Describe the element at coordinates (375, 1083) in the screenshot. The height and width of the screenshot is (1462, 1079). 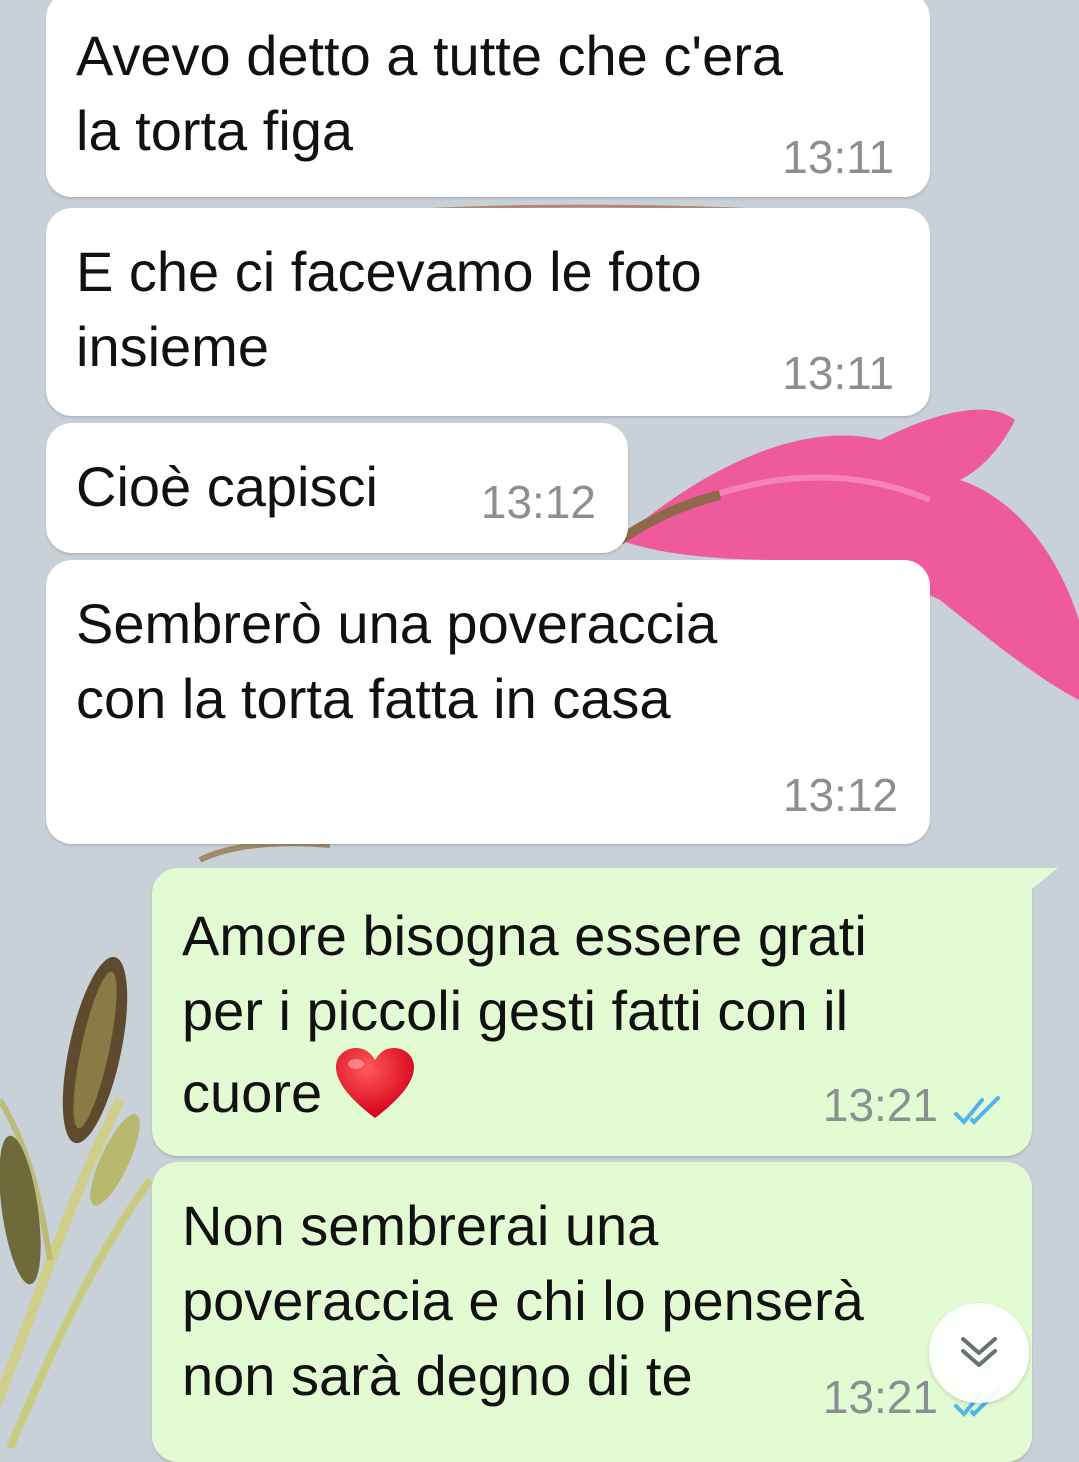
I see `heart-emoji-icon` at that location.